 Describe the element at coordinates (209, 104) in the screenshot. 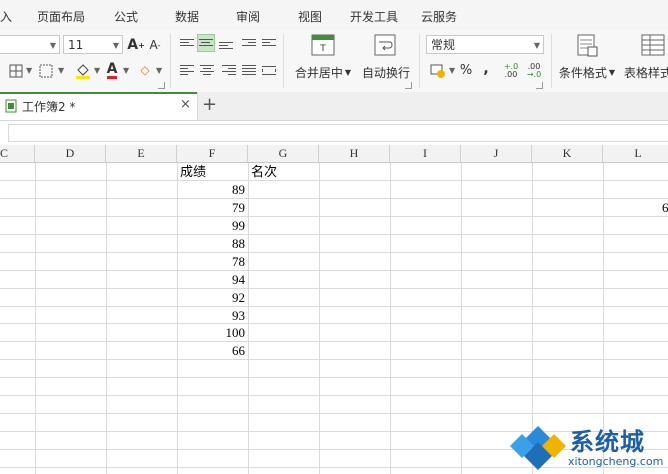

I see `add-tab-icon: +` at that location.